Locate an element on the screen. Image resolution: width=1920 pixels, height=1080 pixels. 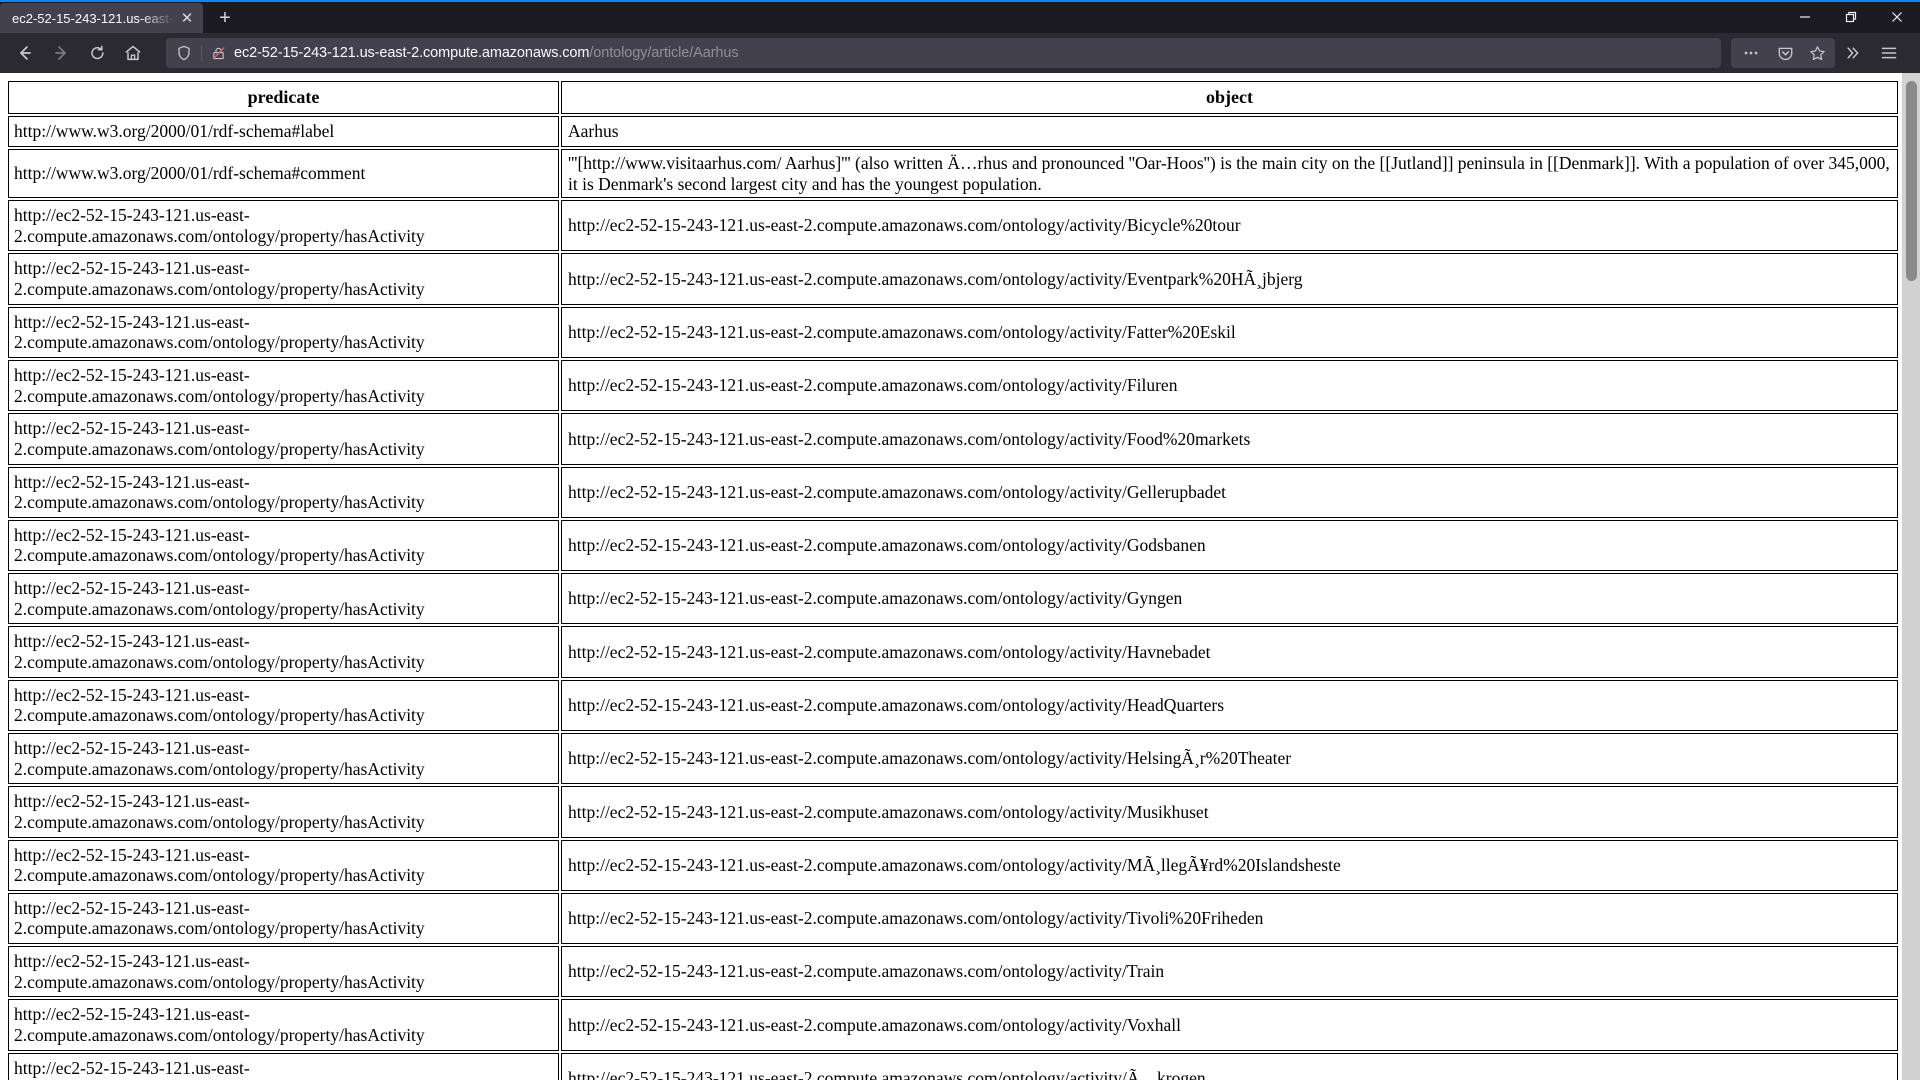
urlbar-actions is located at coordinates (1783, 53).